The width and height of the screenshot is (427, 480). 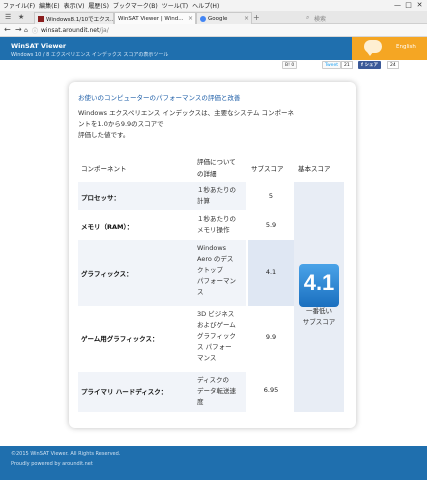 I want to click on menu-history: 履歴(S), so click(x=98, y=5).